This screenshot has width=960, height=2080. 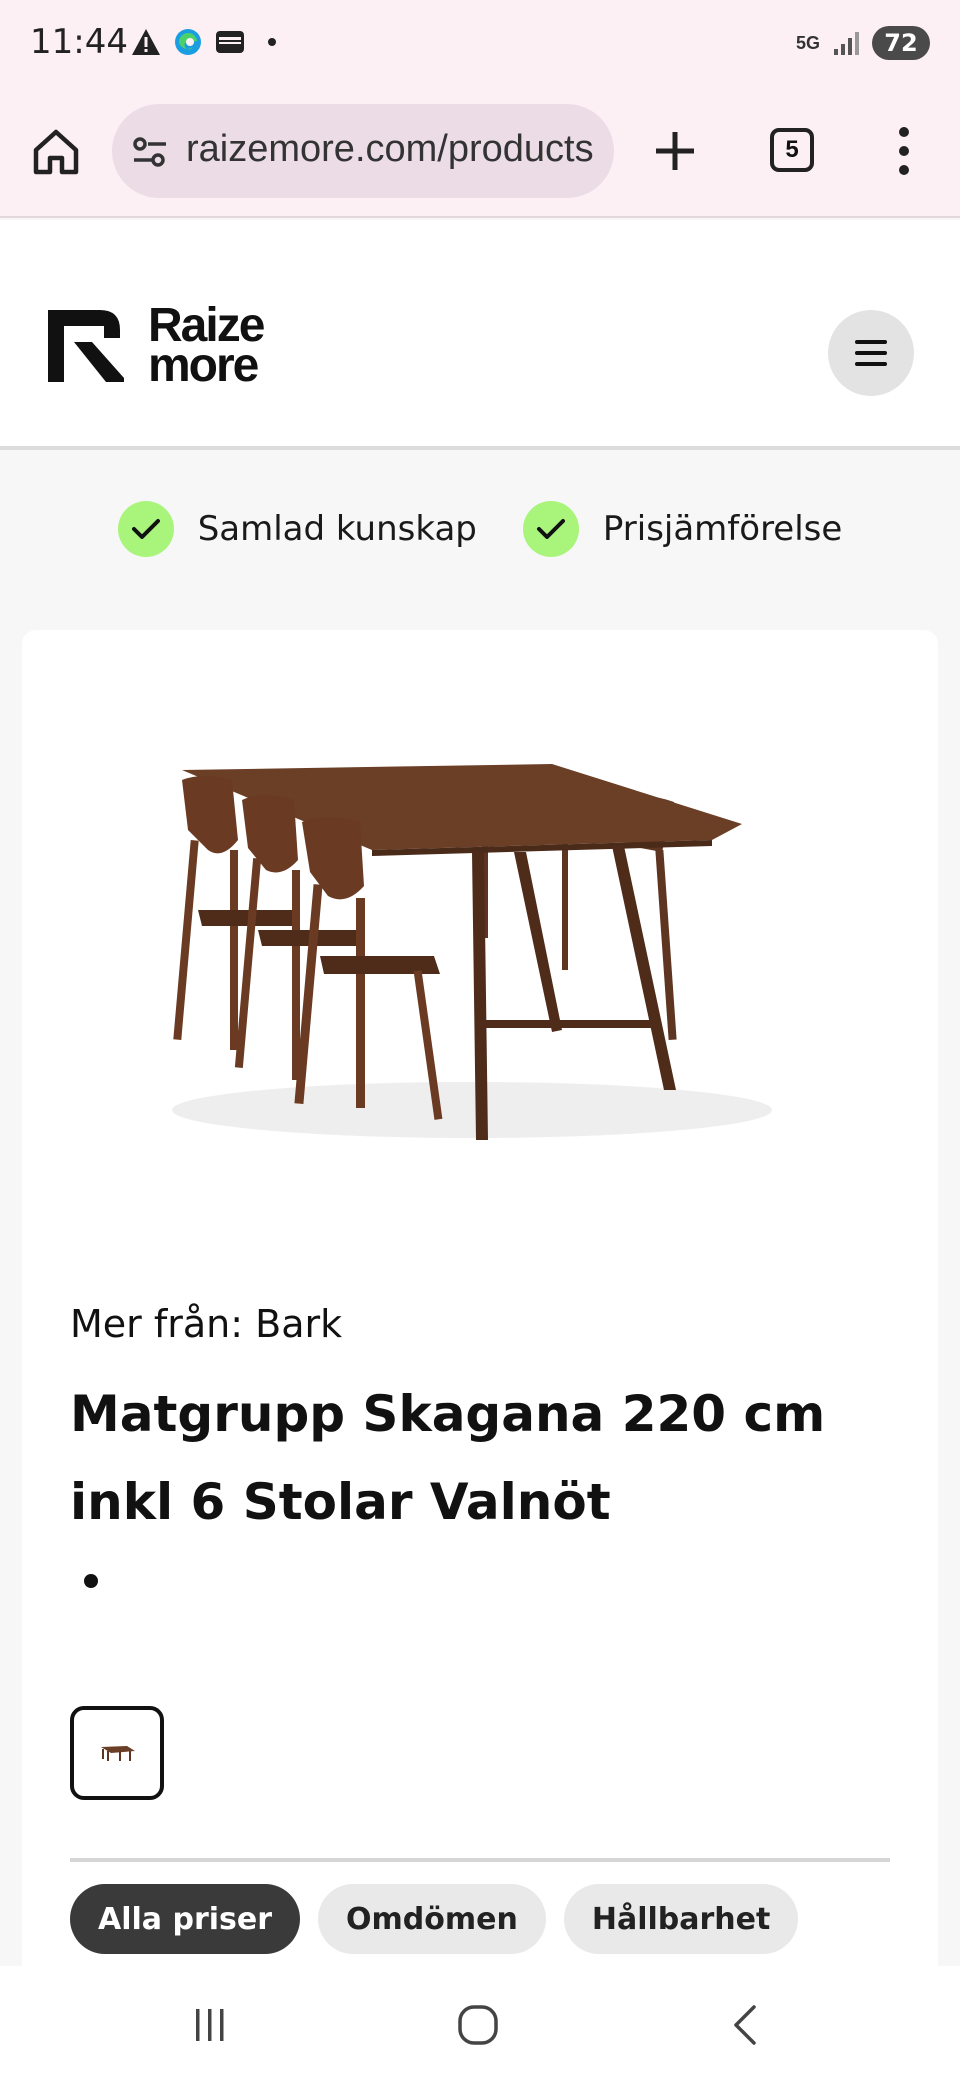 What do you see at coordinates (480, 529) in the screenshot?
I see `usp-strip: Samlad kunskap Prisjämförelse` at bounding box center [480, 529].